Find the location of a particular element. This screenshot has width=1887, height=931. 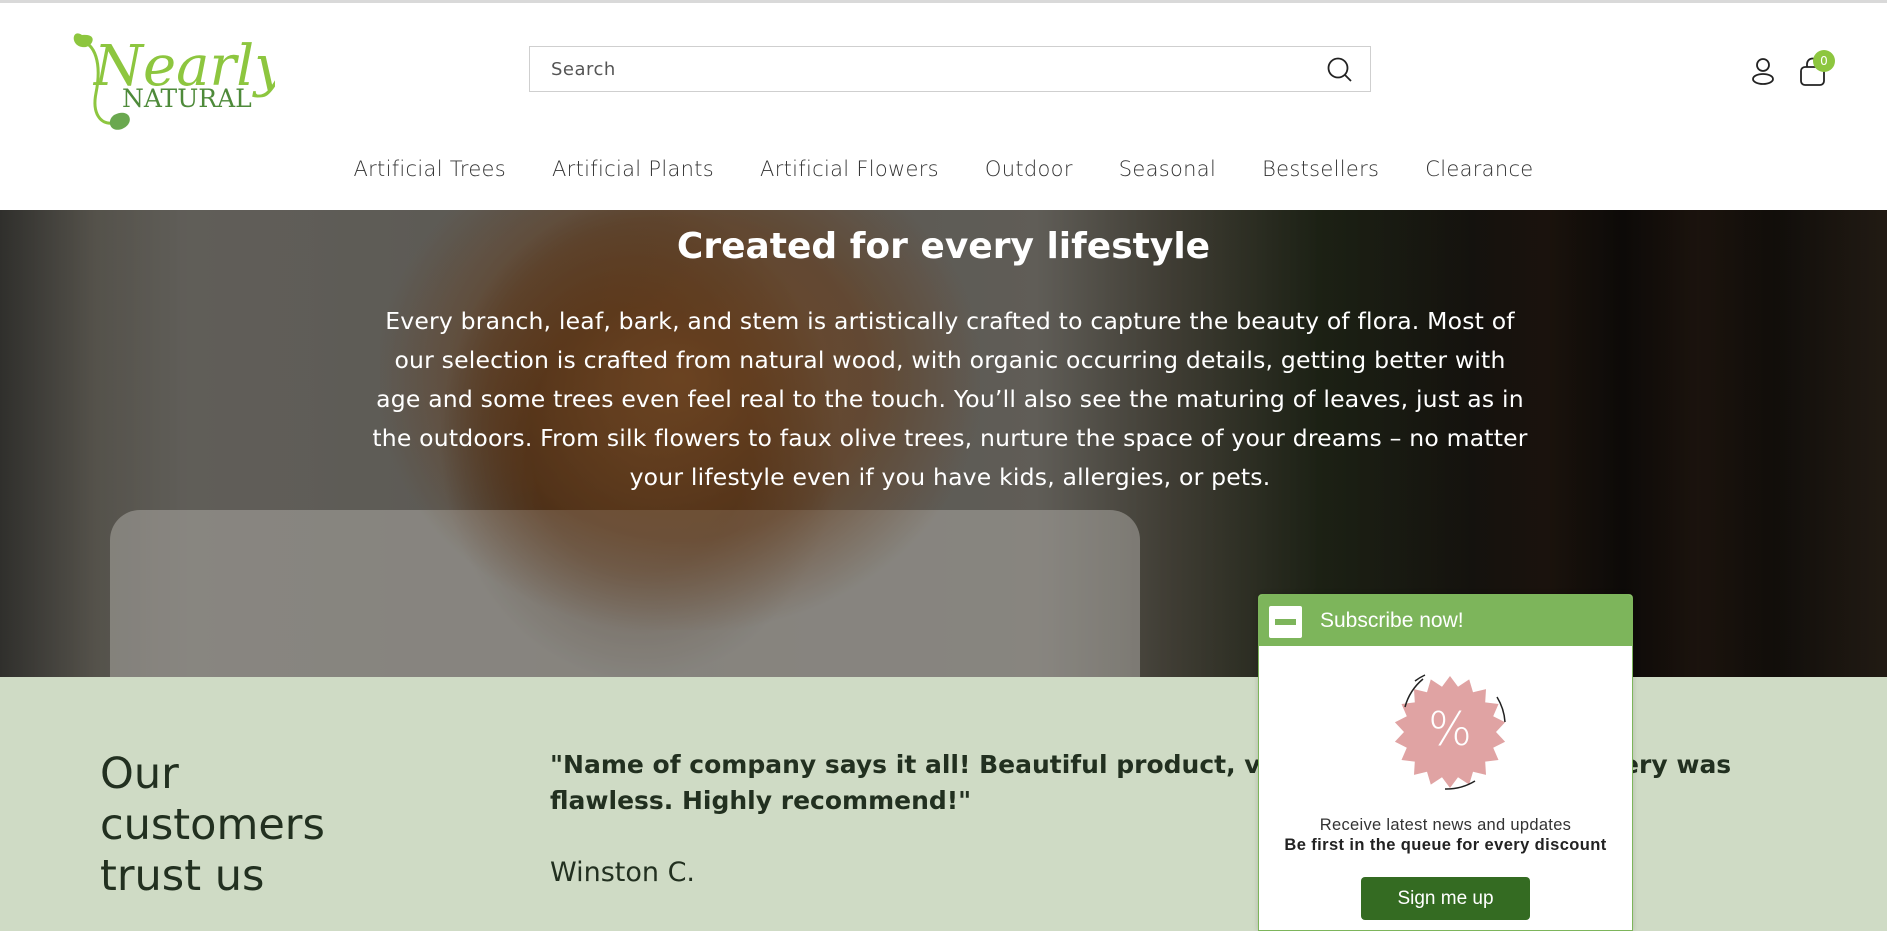

discount-badge-icon: % is located at coordinates (1450, 732).